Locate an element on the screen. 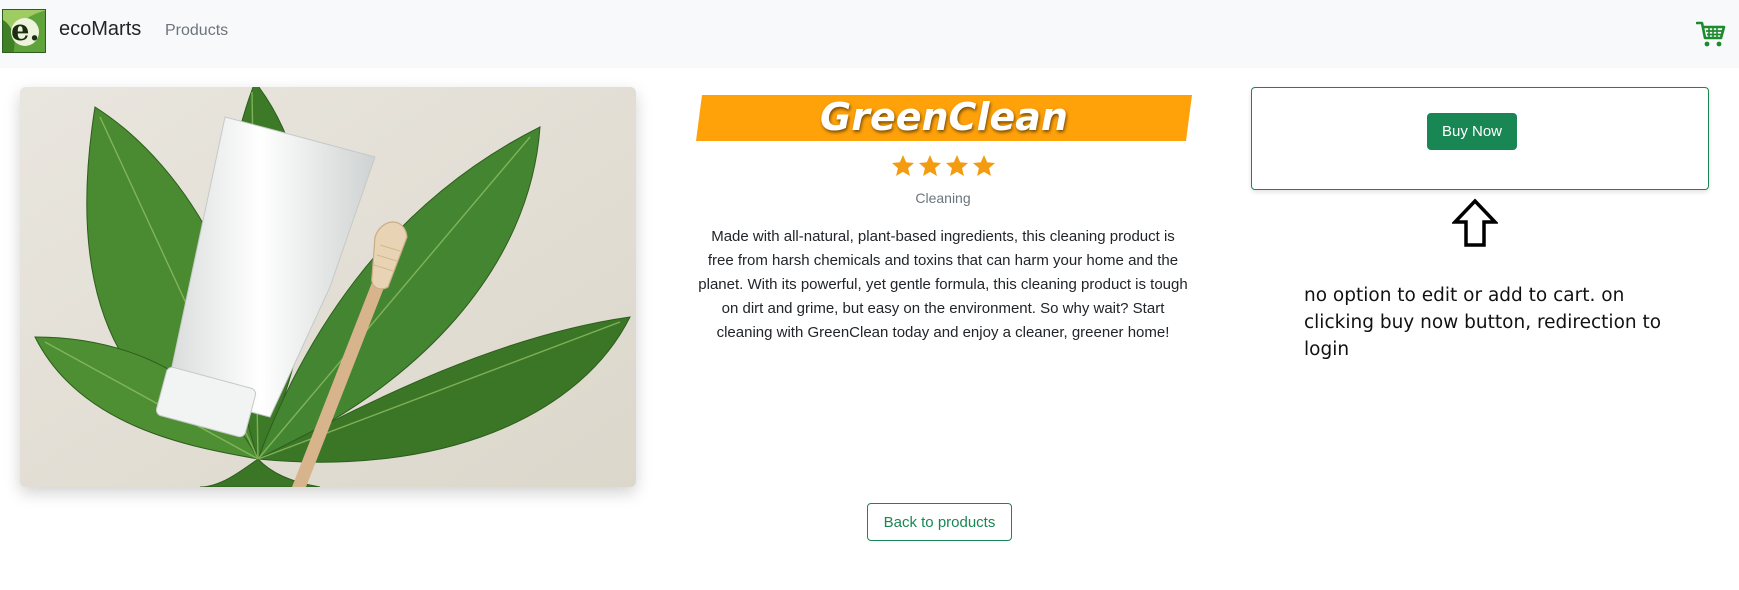 This screenshot has height=590, width=1739. back-to-products-button: Back to products is located at coordinates (939, 522).